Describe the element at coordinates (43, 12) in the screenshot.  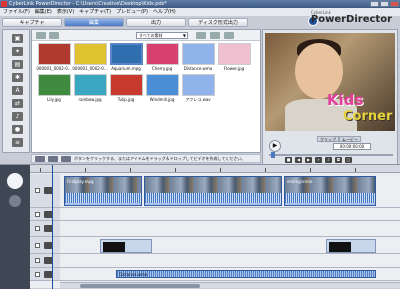
I see `menu-edit: 編集(E)` at that location.